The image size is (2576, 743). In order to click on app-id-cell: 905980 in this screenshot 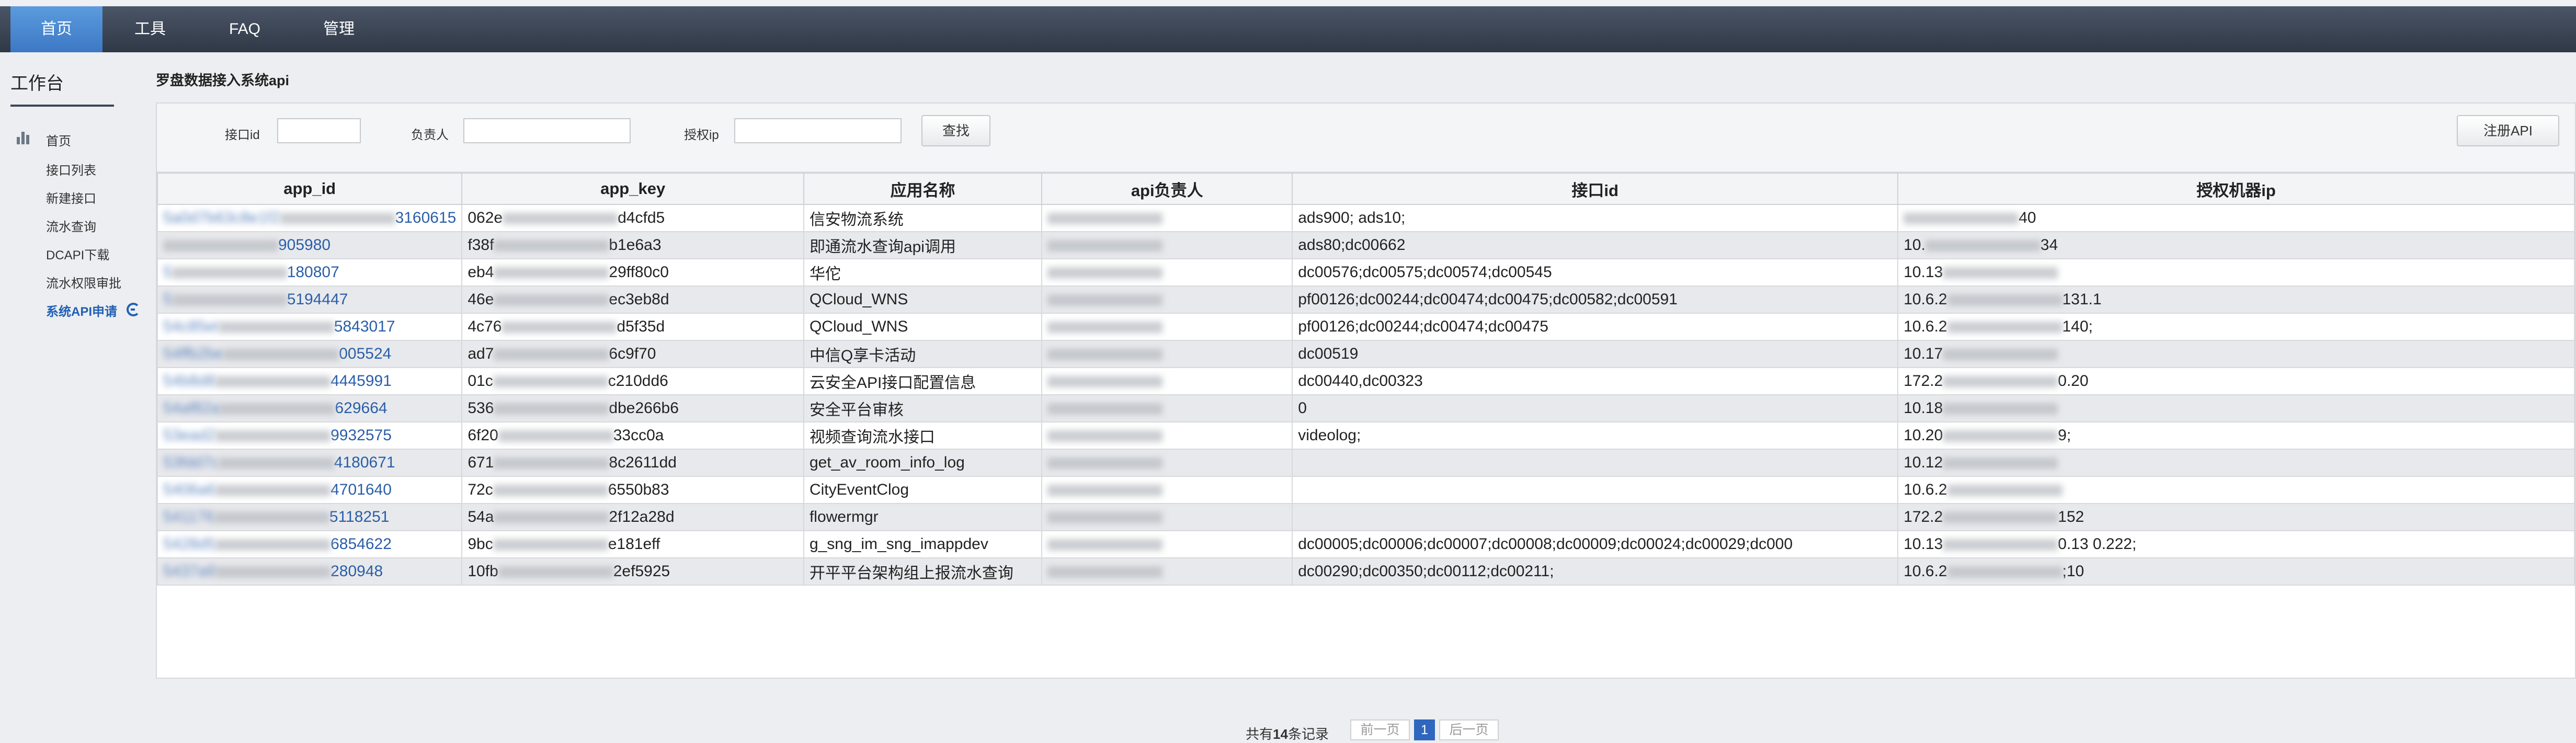, I will do `click(310, 245)`.